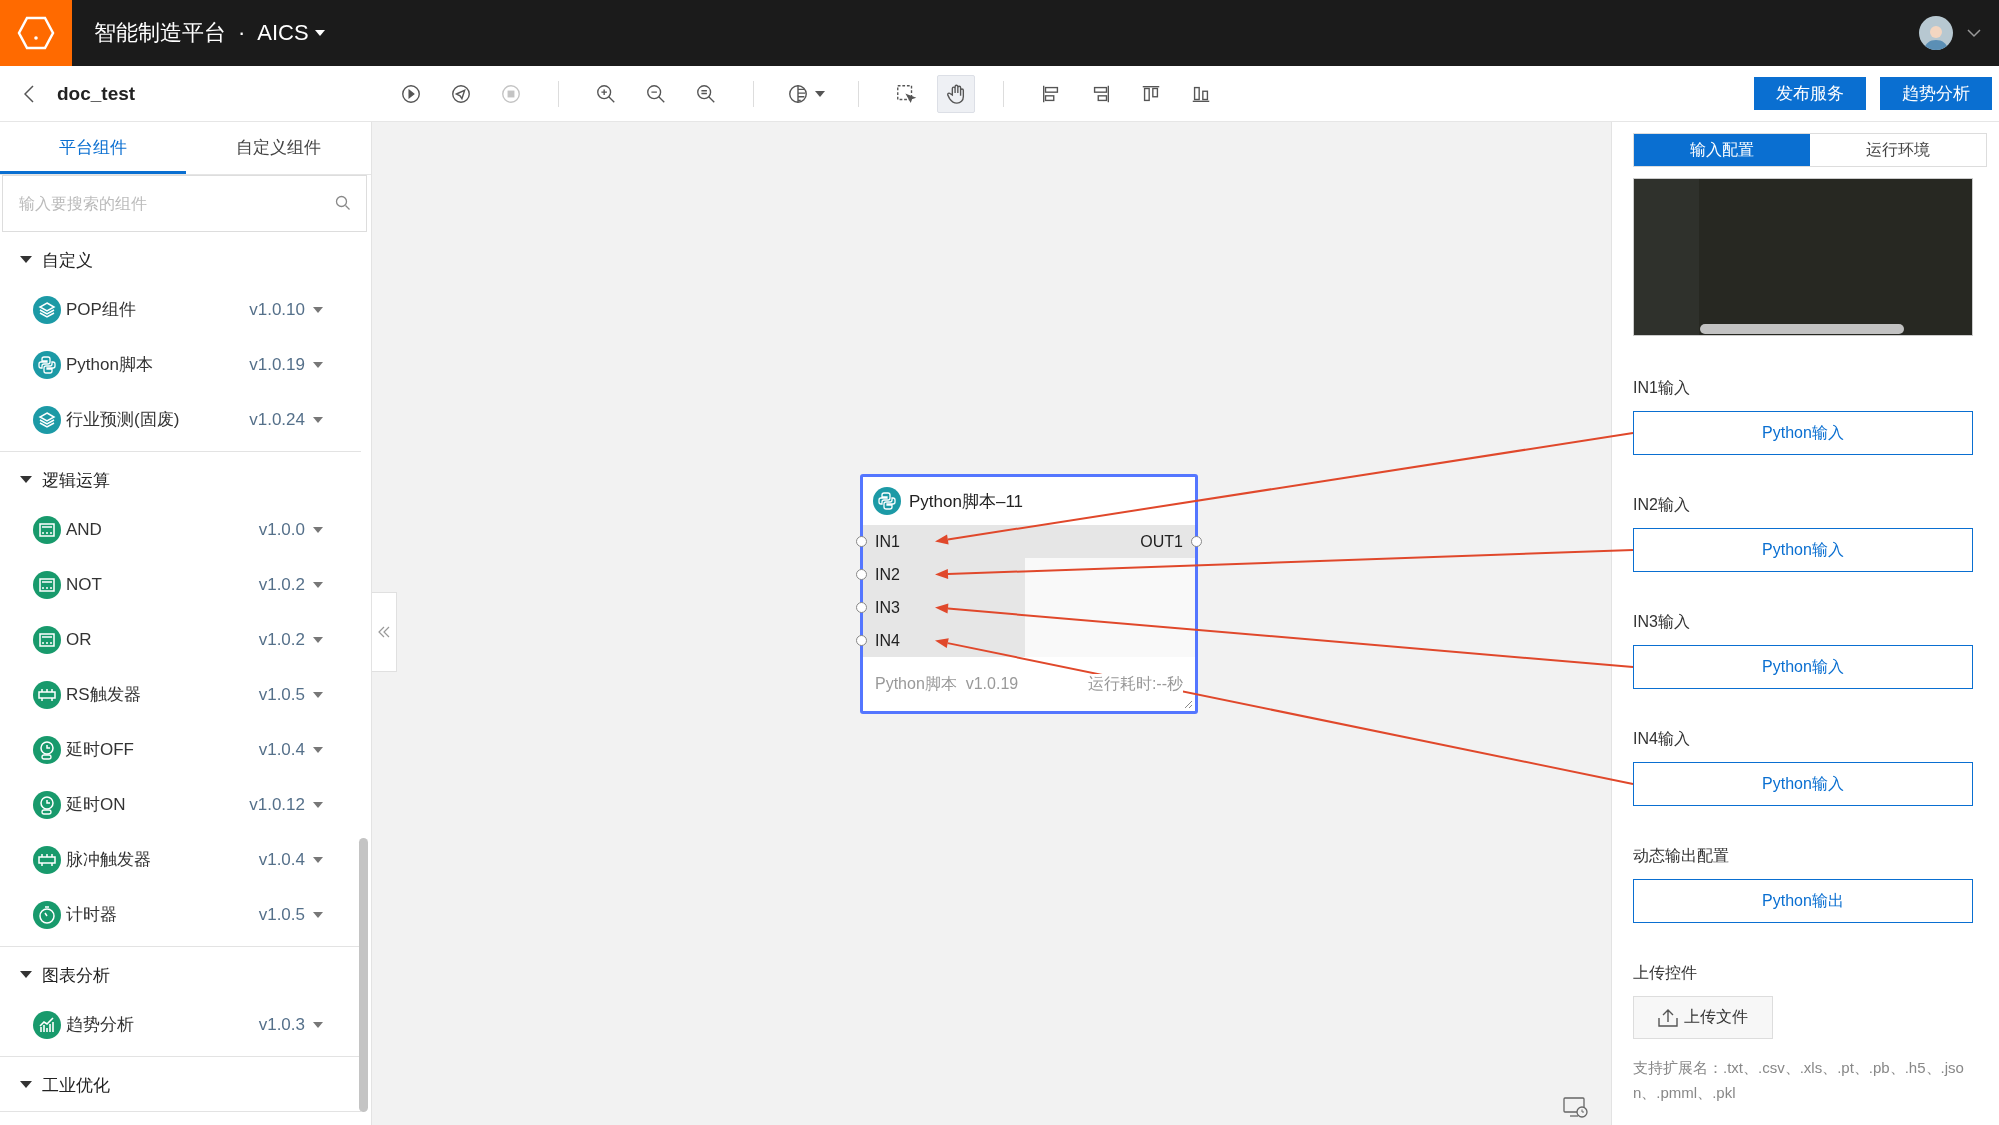 This screenshot has width=1999, height=1125. I want to click on back-icon, so click(28, 93).